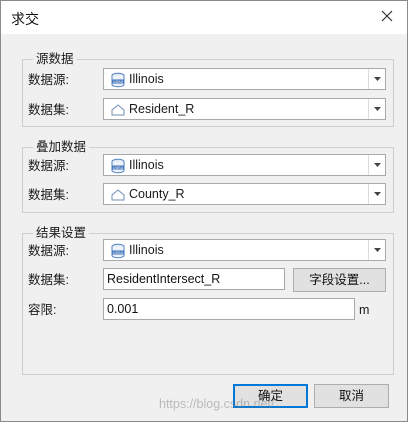 This screenshot has width=408, height=422. I want to click on result-datasource-label: 数据源:, so click(48, 251).